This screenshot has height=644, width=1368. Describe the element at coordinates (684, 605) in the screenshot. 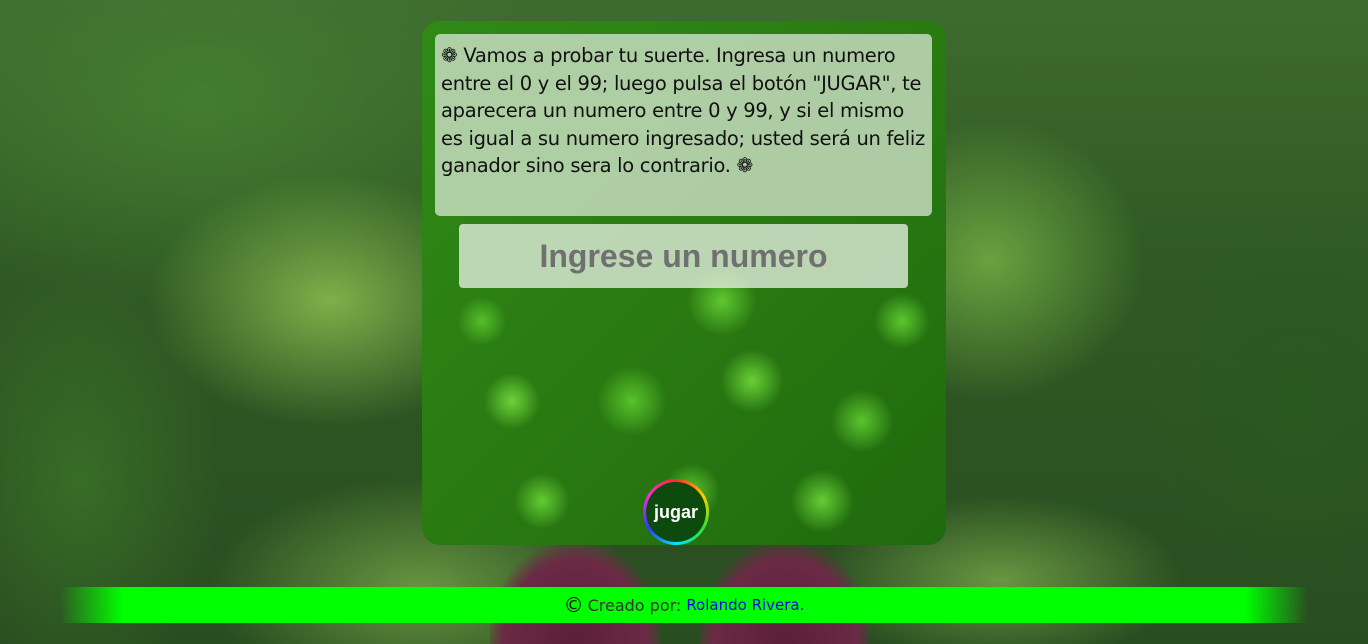

I see `footer-bar: © Creado por: Rolando Rivera.` at that location.